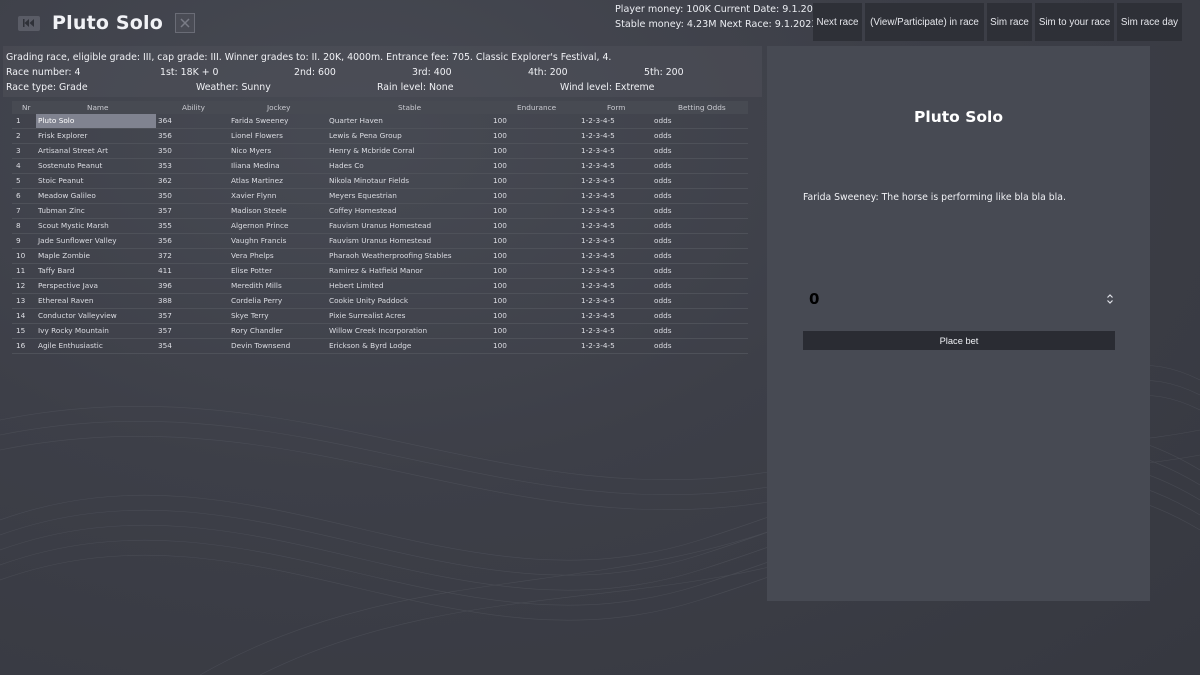 This screenshot has width=1200, height=675. What do you see at coordinates (376, 270) in the screenshot?
I see `cell-stable: Ramirez & Hatfield Manor` at bounding box center [376, 270].